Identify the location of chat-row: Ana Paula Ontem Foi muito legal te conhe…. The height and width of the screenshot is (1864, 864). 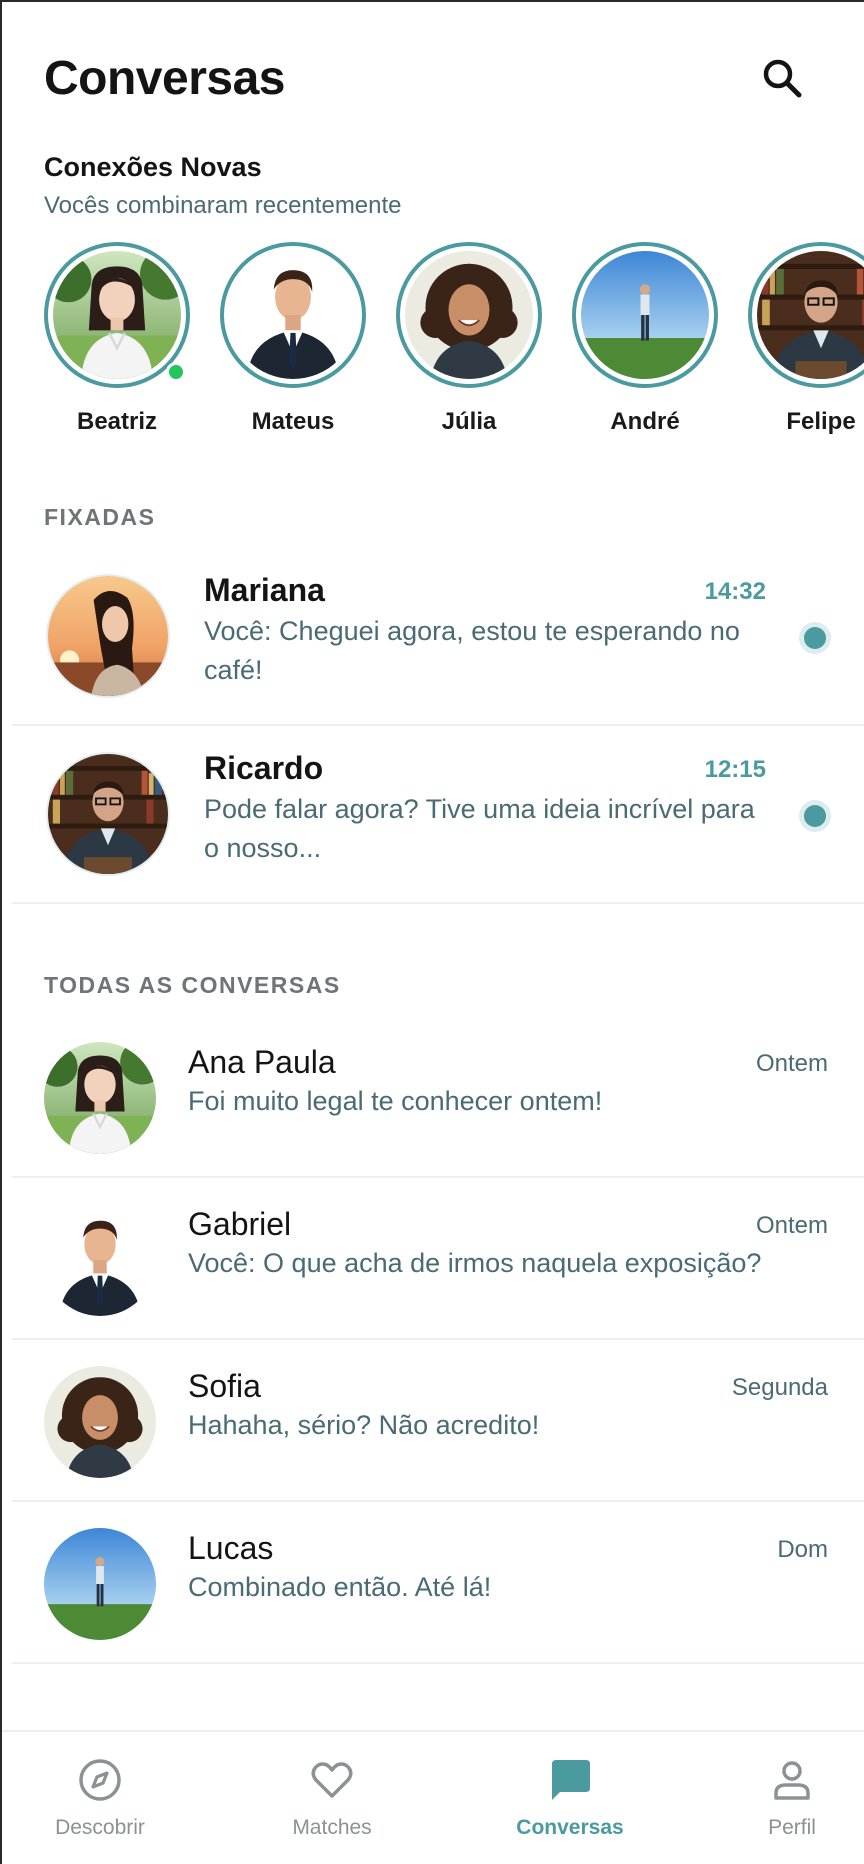
(438, 1097).